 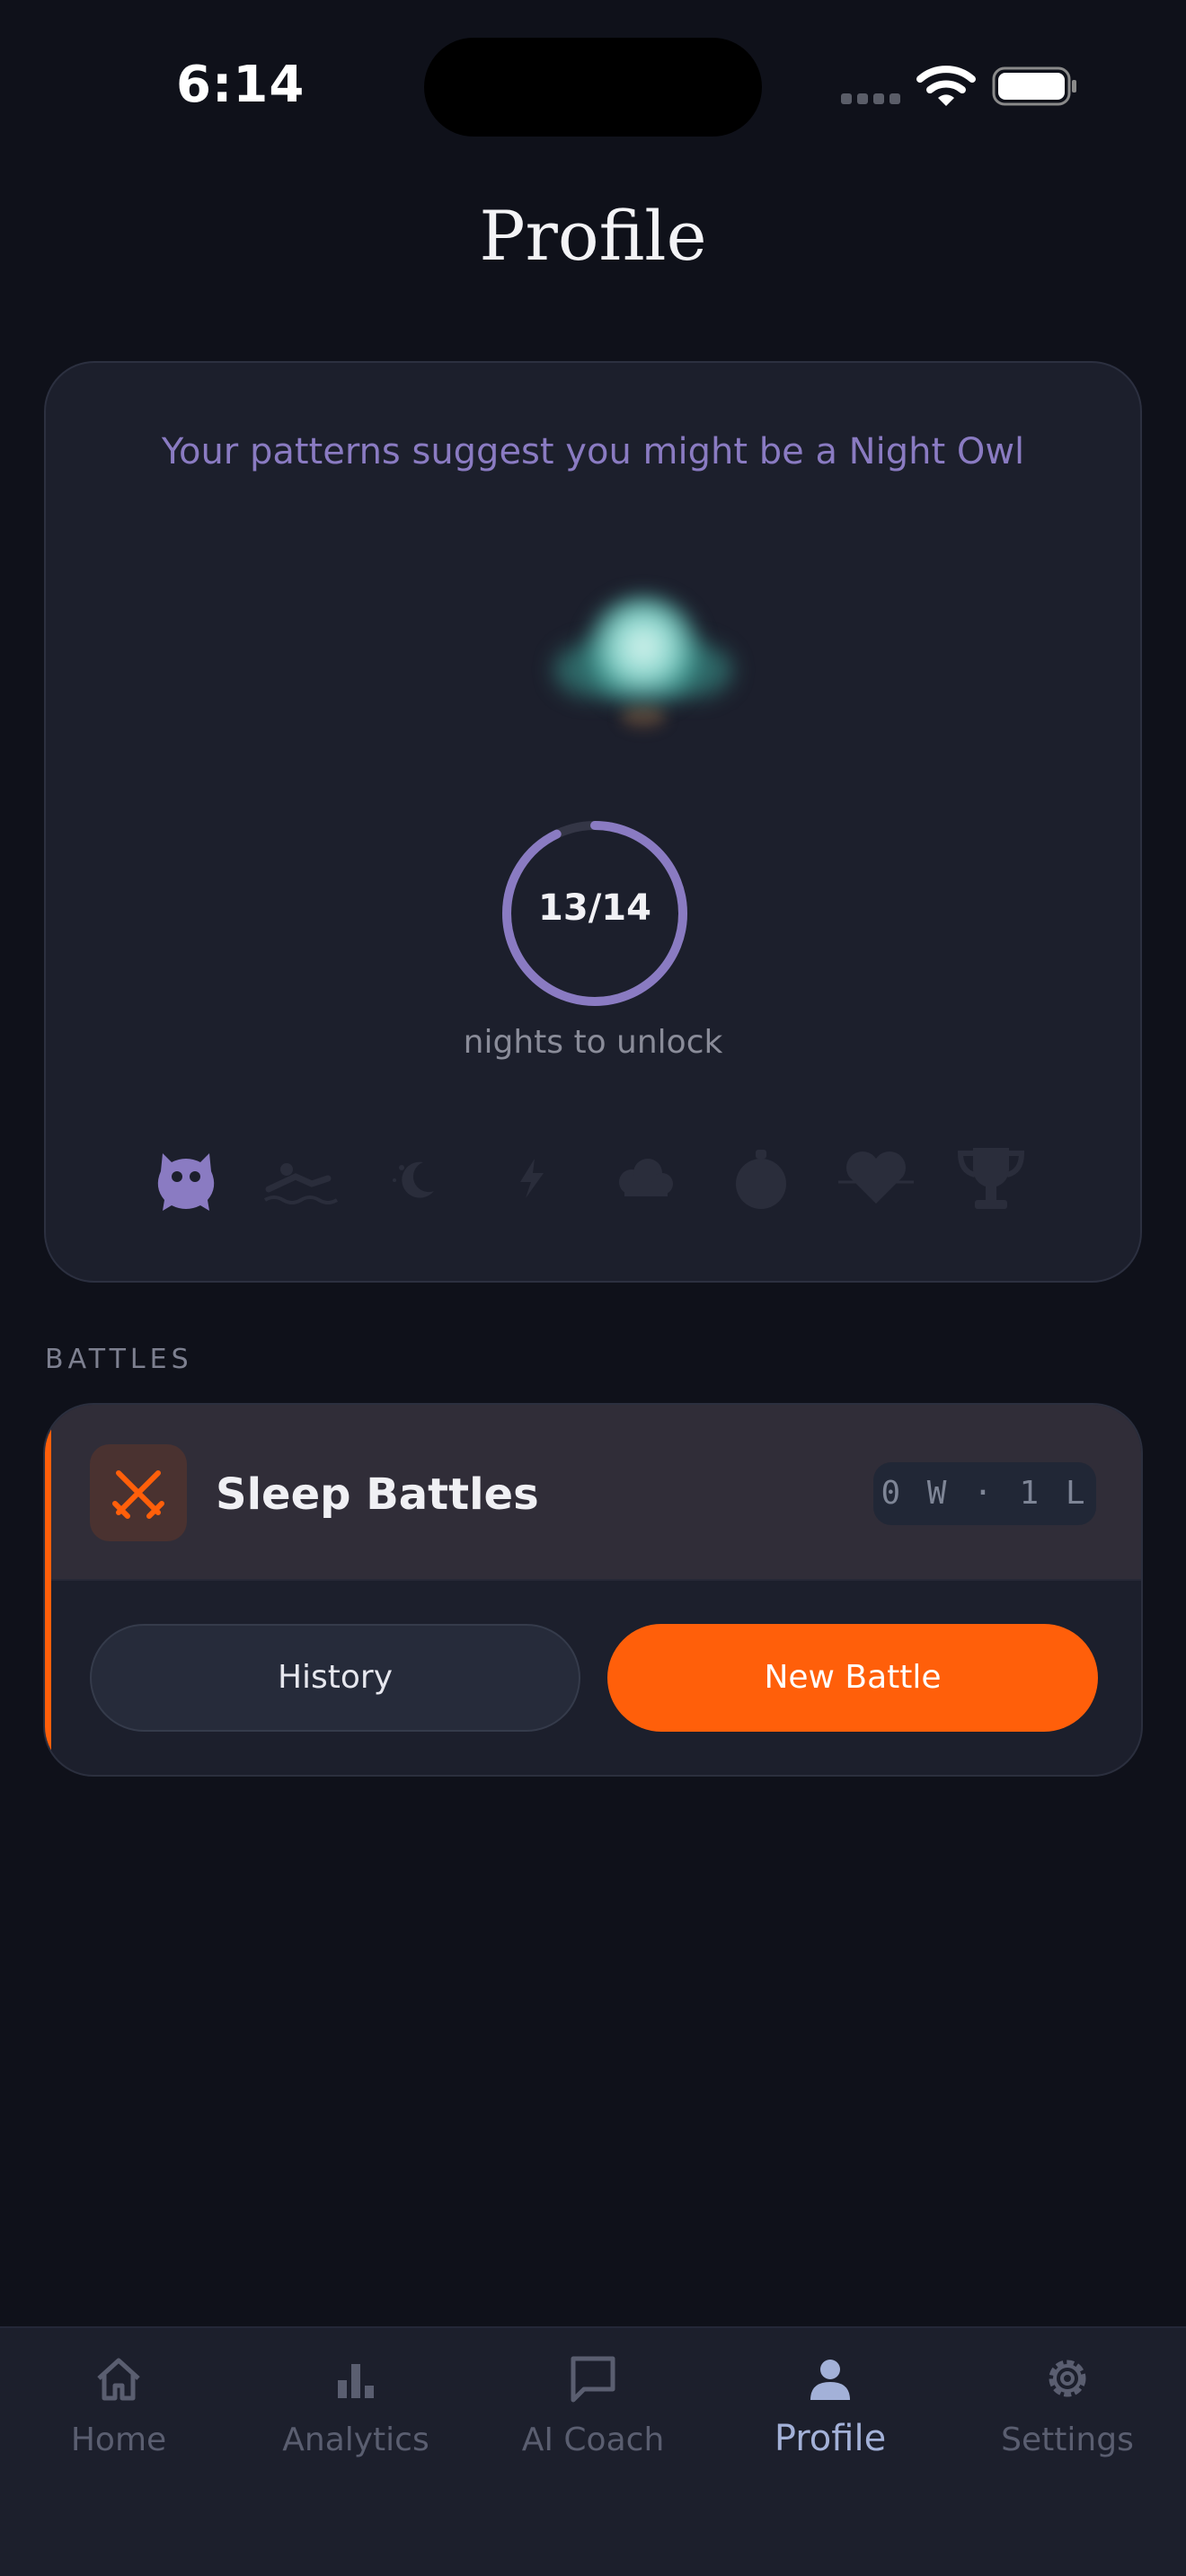 What do you see at coordinates (118, 2379) in the screenshot?
I see `home-icon` at bounding box center [118, 2379].